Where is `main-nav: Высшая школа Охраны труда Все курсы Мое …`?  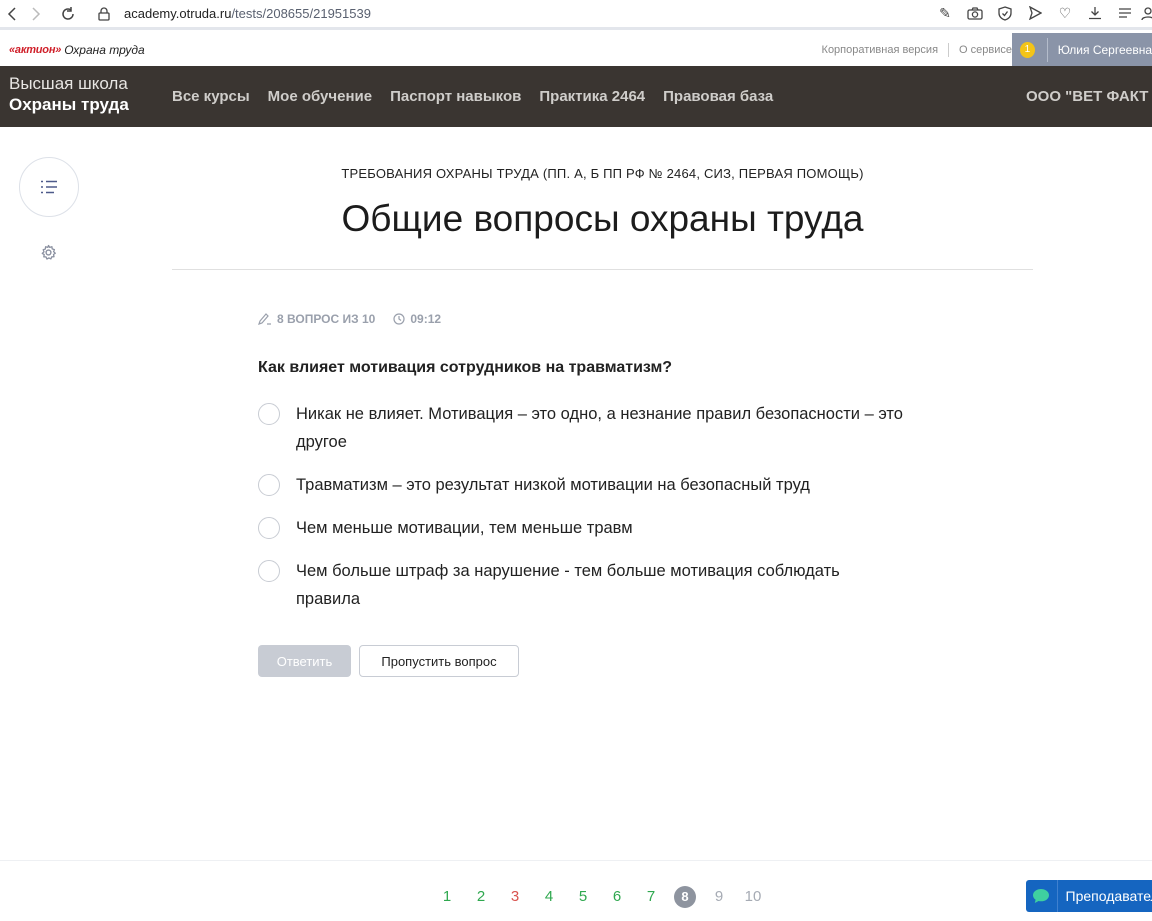 main-nav: Высшая школа Охраны труда Все курсы Мое … is located at coordinates (576, 96).